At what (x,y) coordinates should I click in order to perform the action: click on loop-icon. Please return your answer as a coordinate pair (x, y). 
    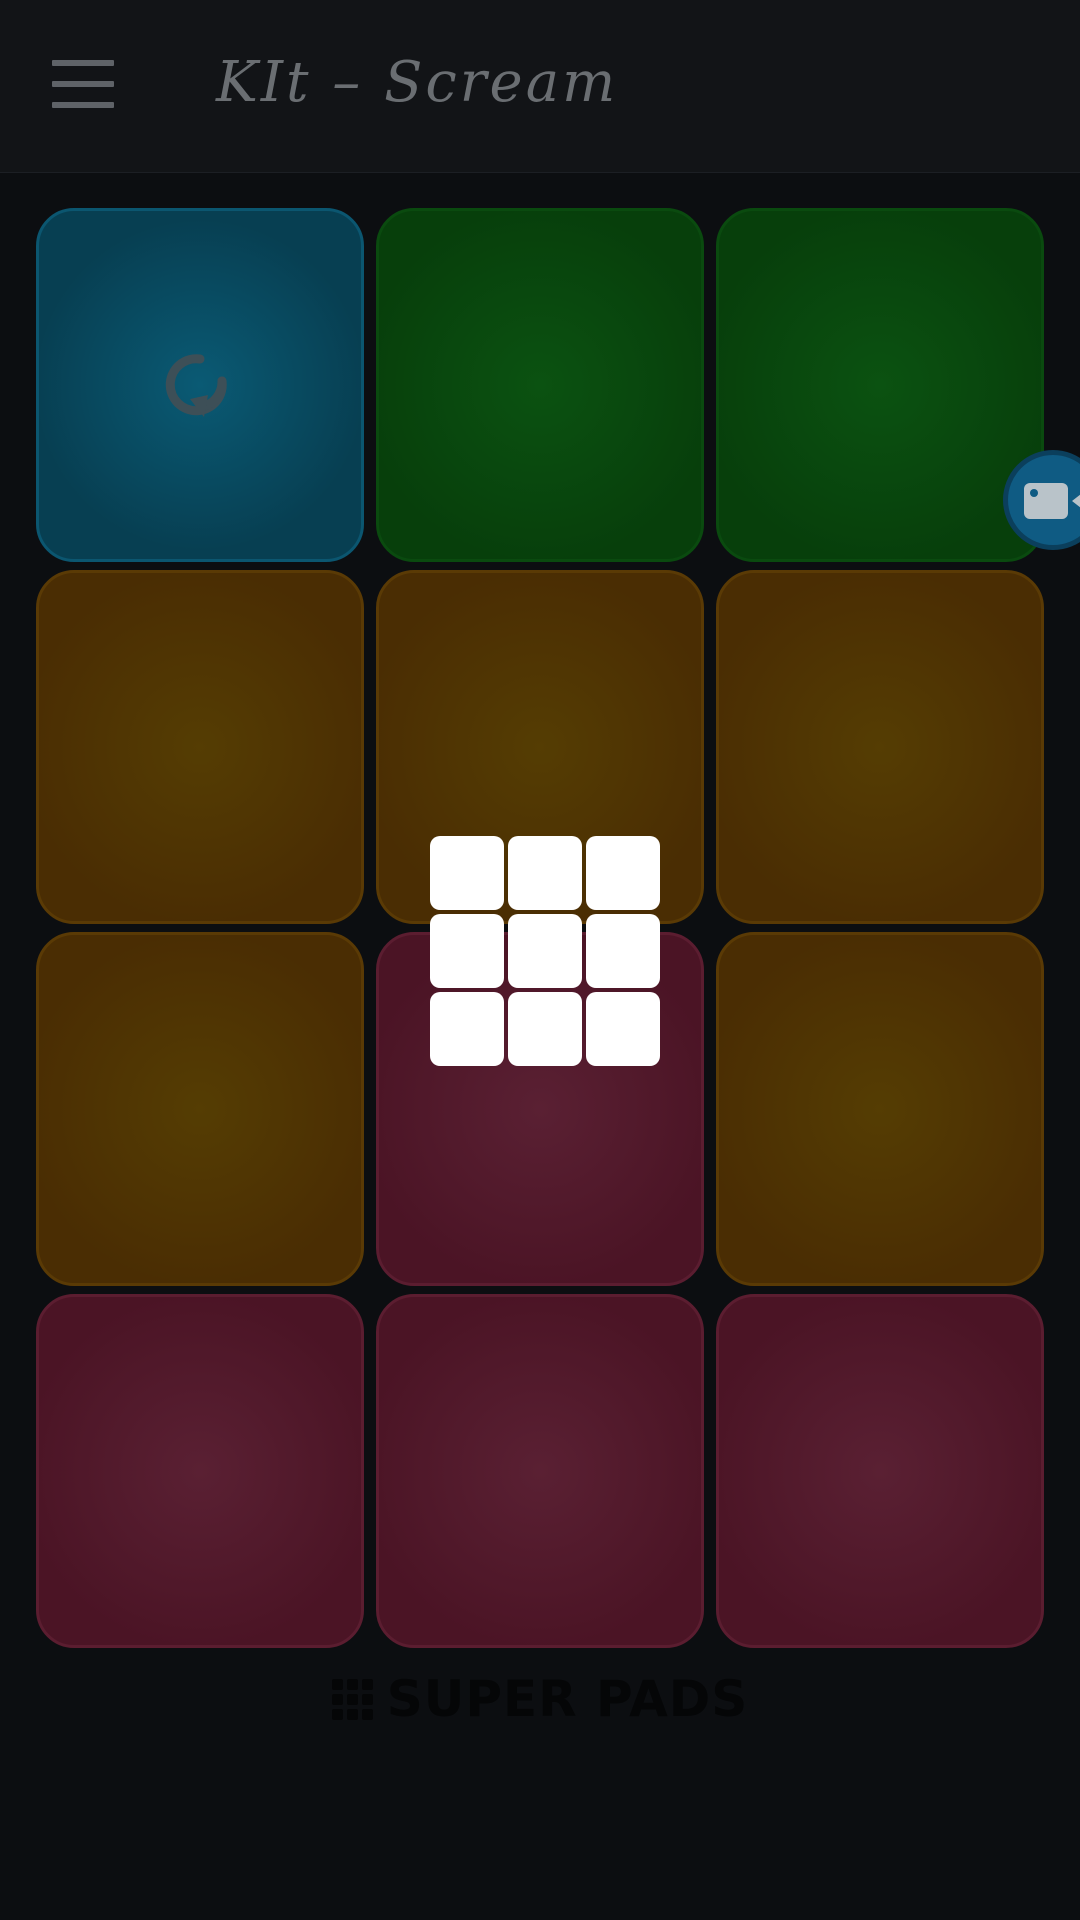
    Looking at the image, I should click on (196, 385).